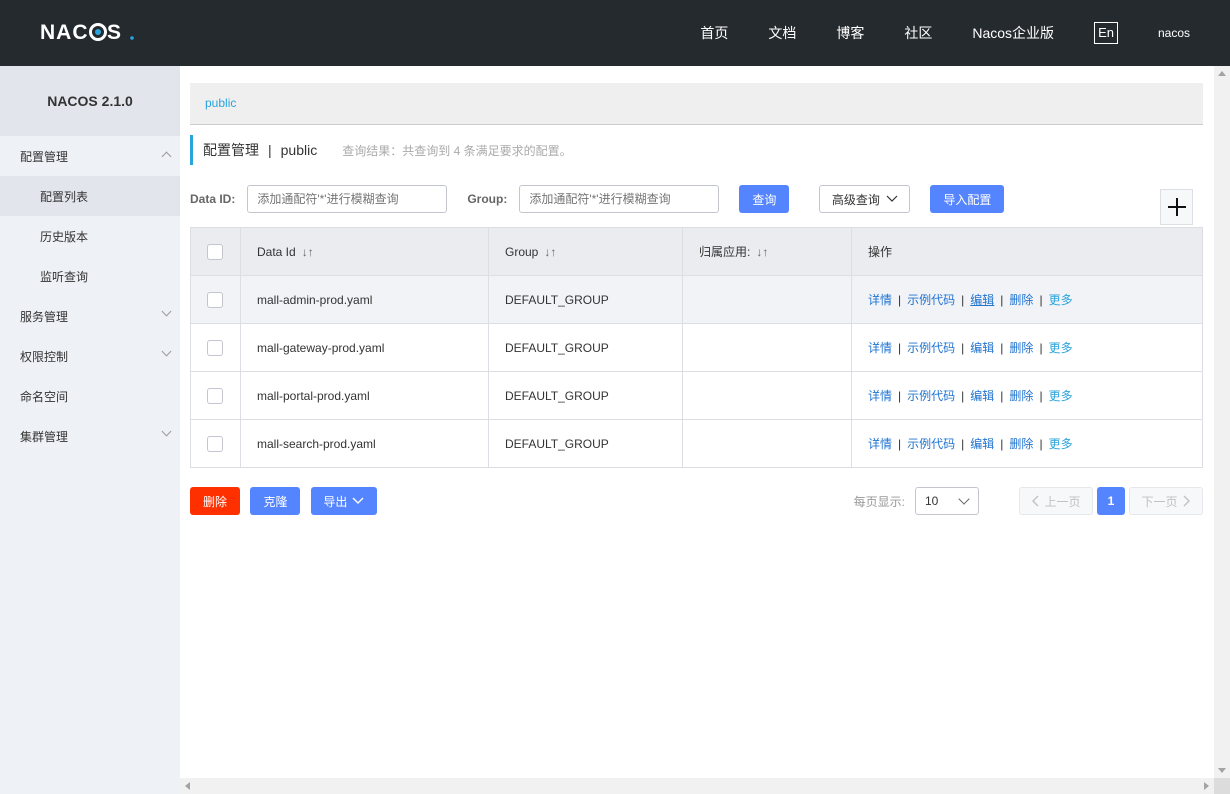 This screenshot has height=794, width=1230. What do you see at coordinates (90, 196) in the screenshot?
I see `sidebar-item-config-list: 配置列表` at bounding box center [90, 196].